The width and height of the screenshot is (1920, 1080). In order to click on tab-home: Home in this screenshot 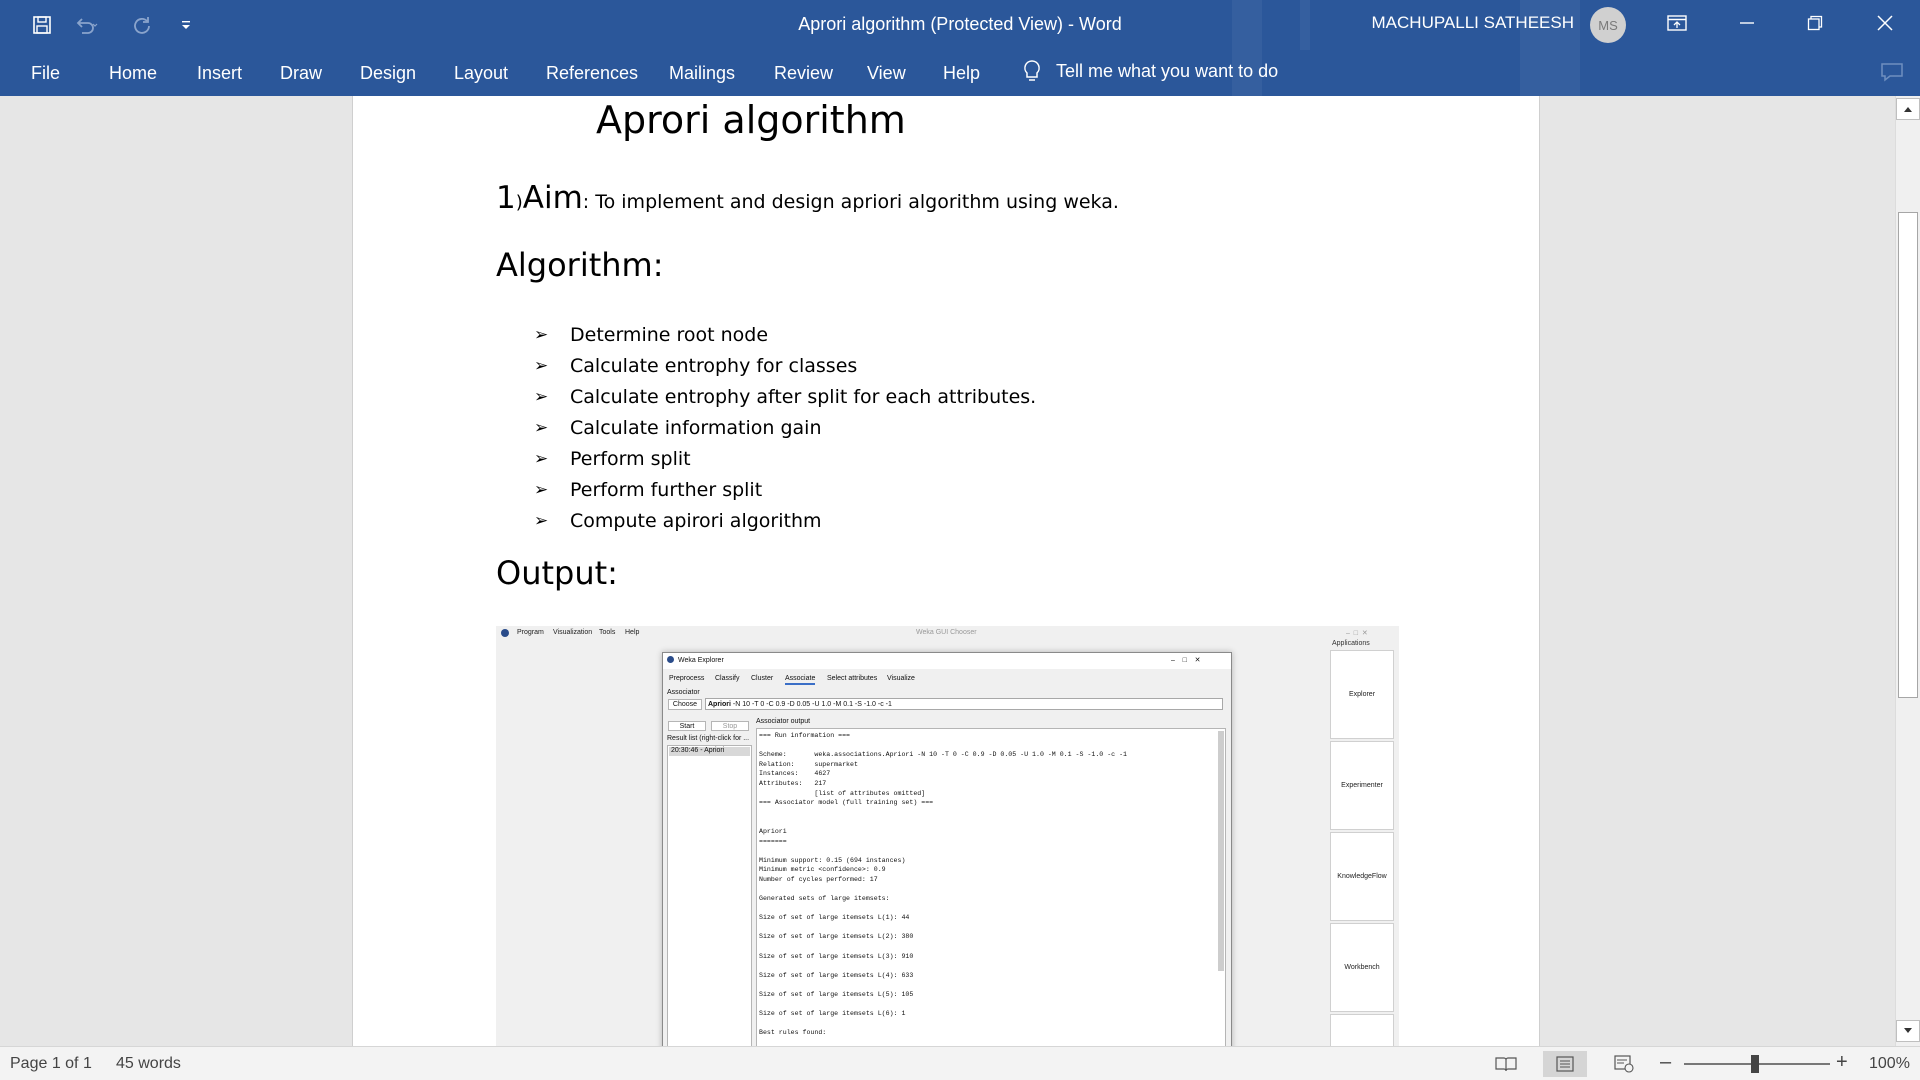, I will do `click(133, 73)`.